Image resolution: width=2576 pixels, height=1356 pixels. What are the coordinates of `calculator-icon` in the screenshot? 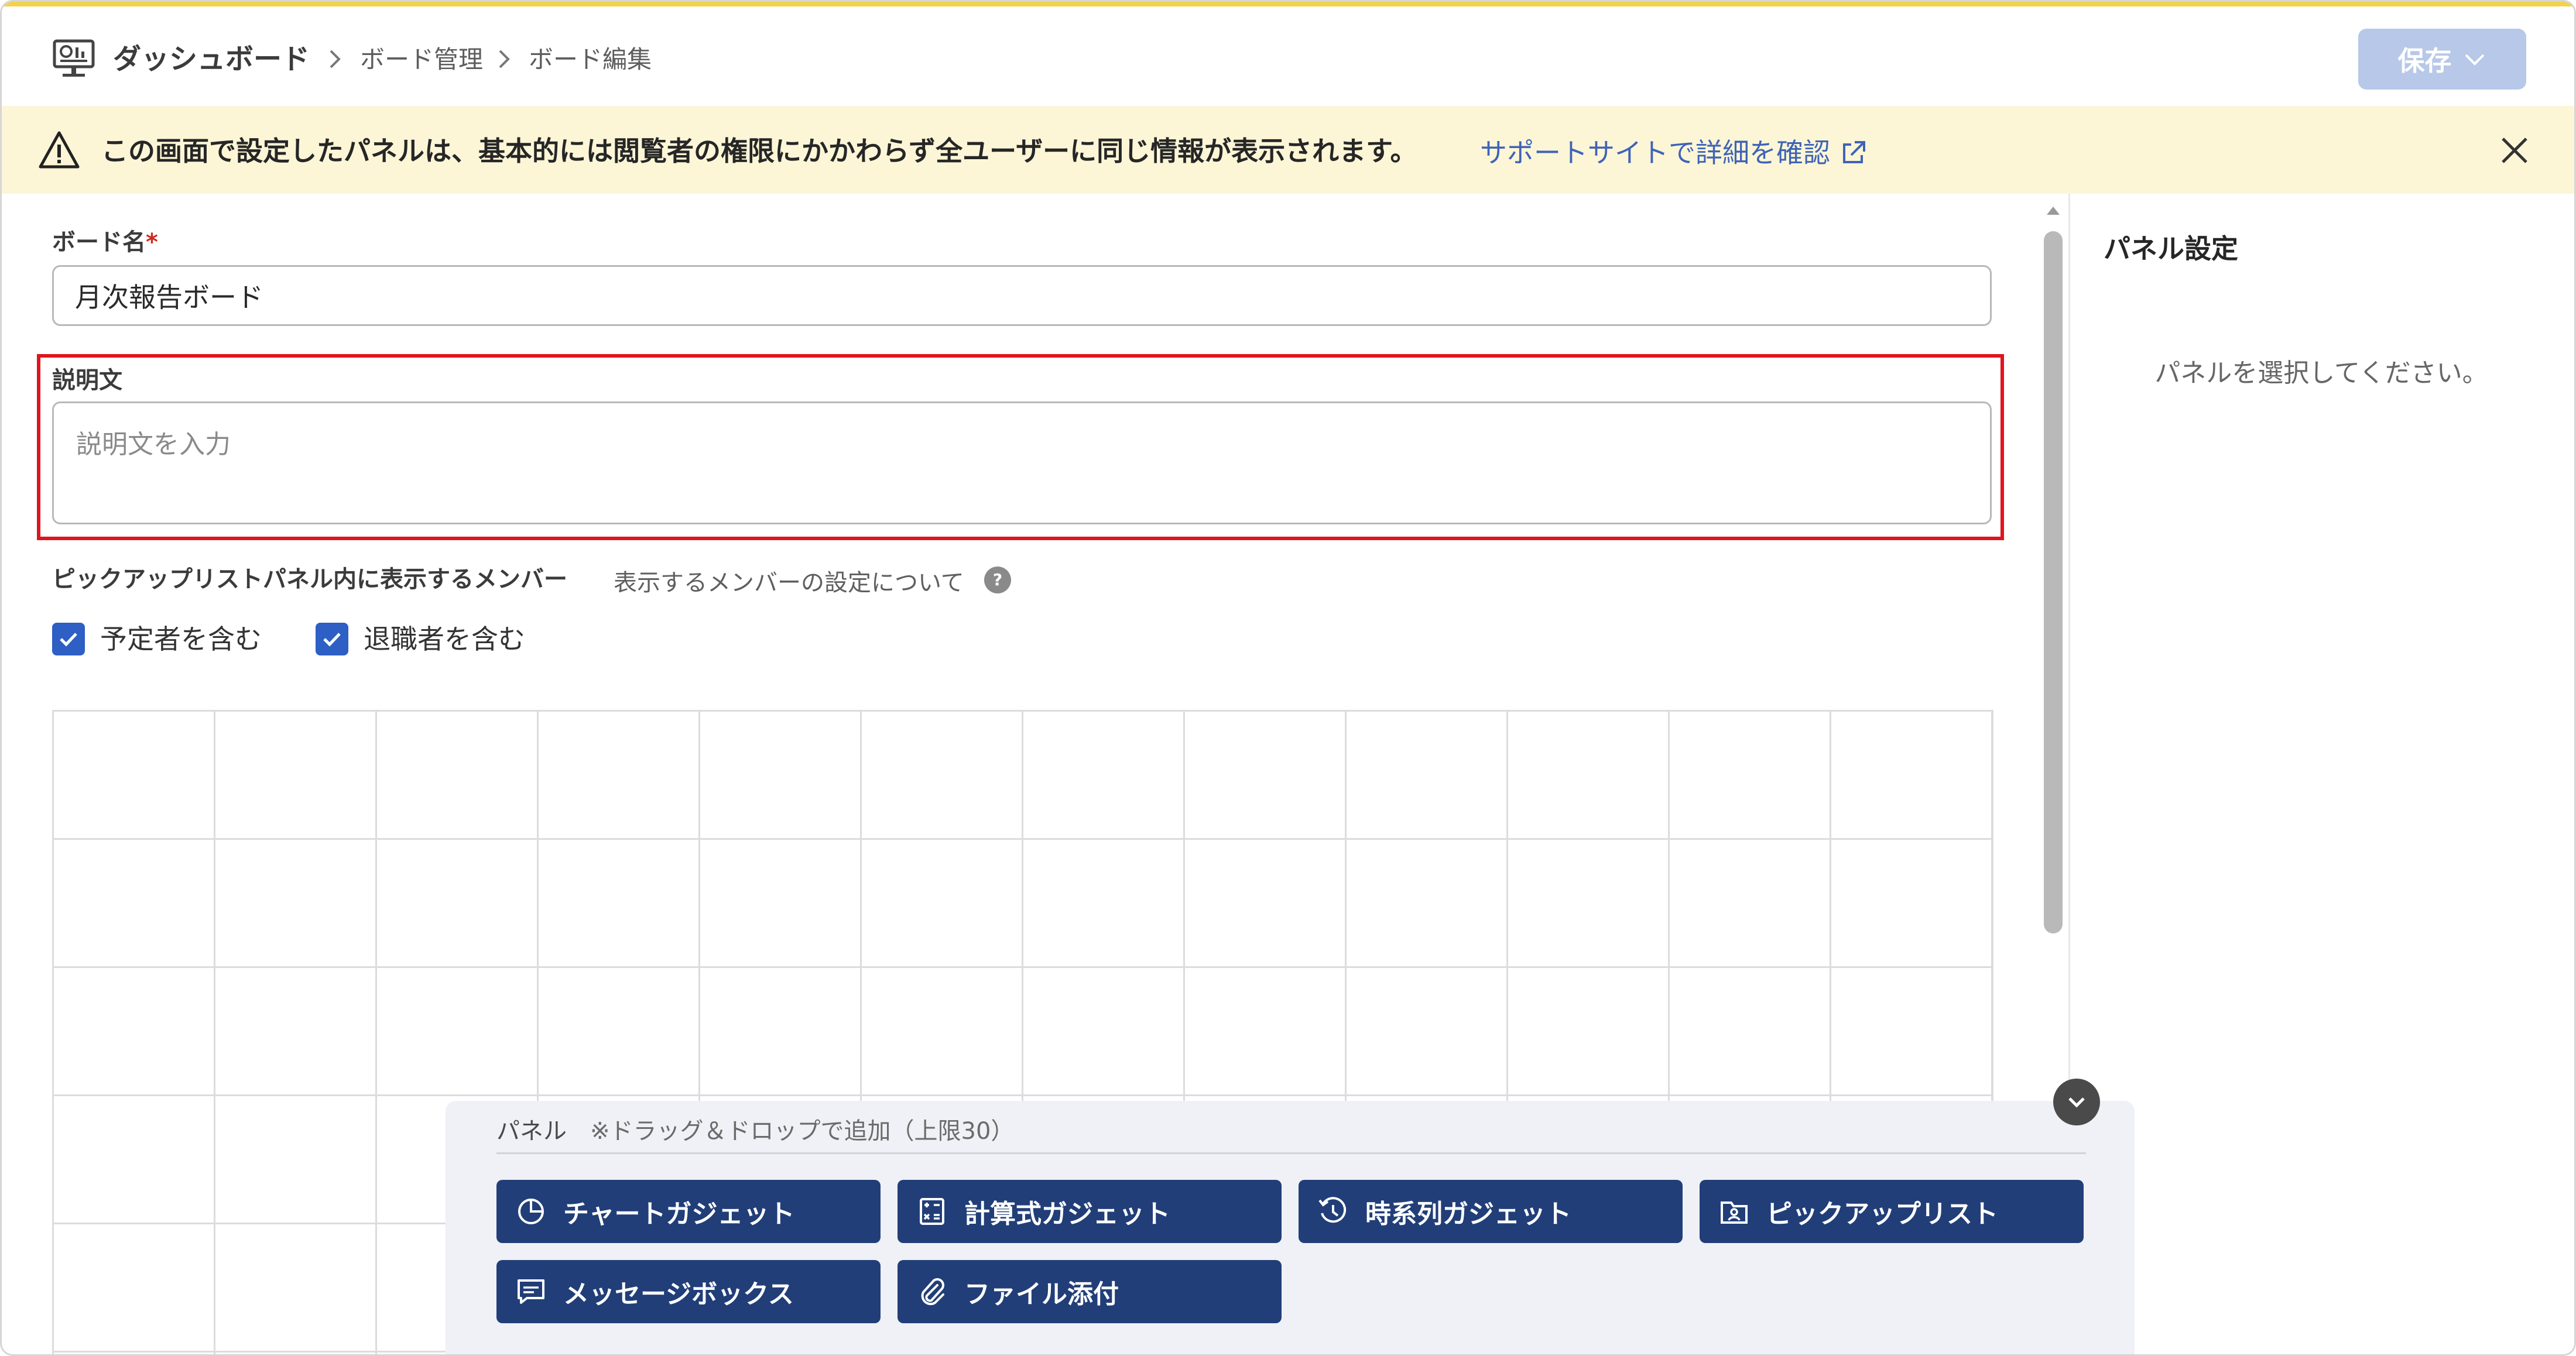 It's located at (932, 1211).